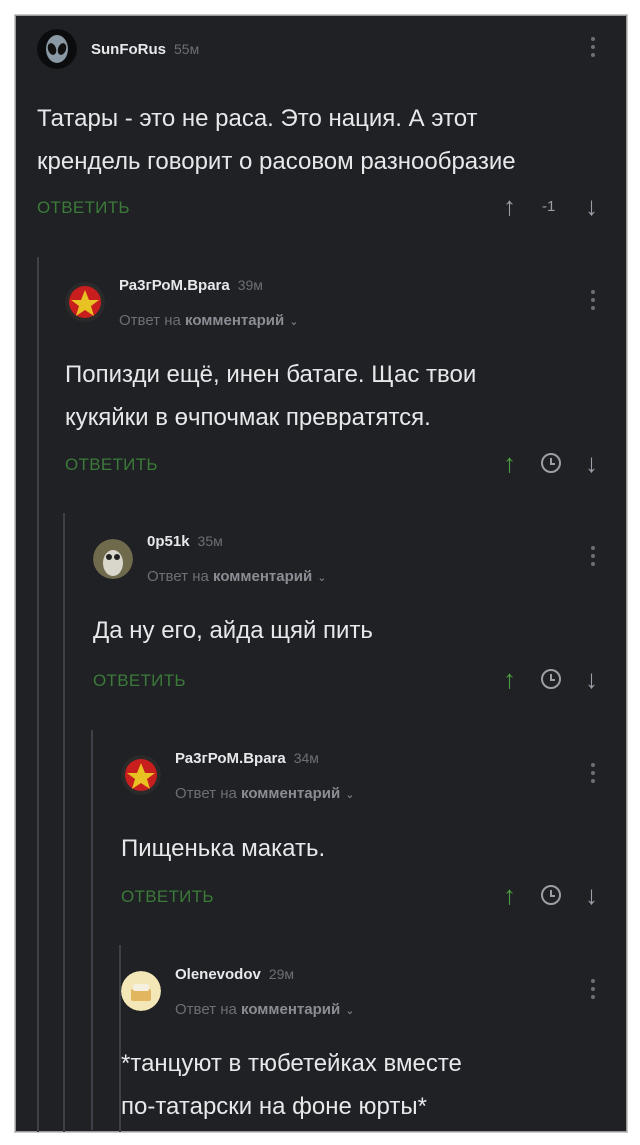  Describe the element at coordinates (250, 285) in the screenshot. I see `timestamp: 39м` at that location.